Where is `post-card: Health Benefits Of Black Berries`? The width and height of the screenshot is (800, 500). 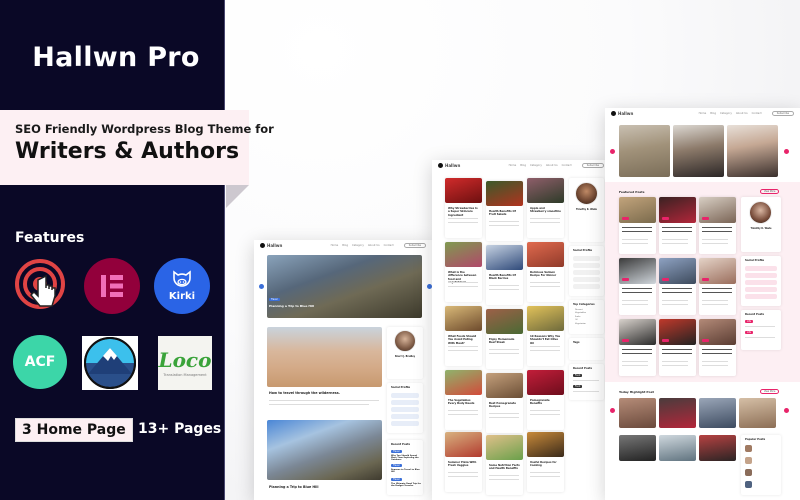
post-card: Health Benefits Of Black Berries is located at coordinates (504, 275).